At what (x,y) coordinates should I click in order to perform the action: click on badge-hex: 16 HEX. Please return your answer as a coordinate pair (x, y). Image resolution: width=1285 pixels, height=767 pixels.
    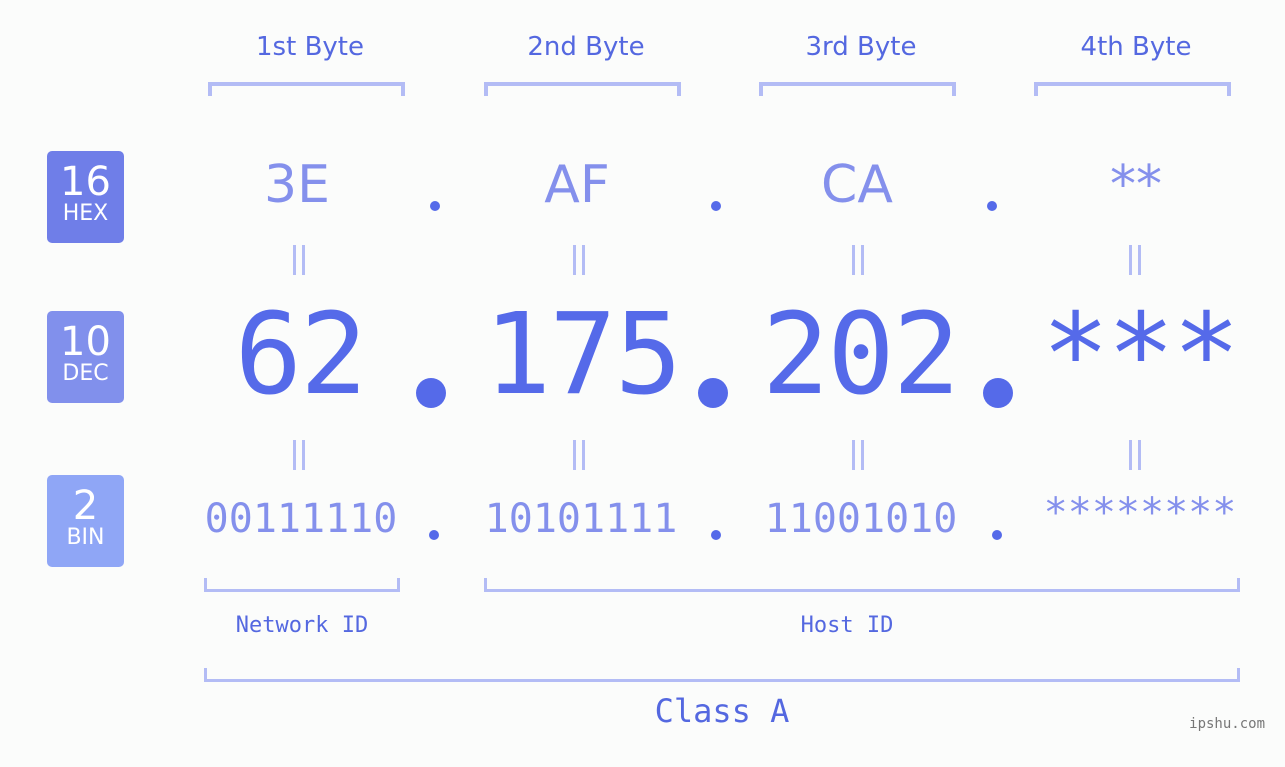
    Looking at the image, I should click on (85, 197).